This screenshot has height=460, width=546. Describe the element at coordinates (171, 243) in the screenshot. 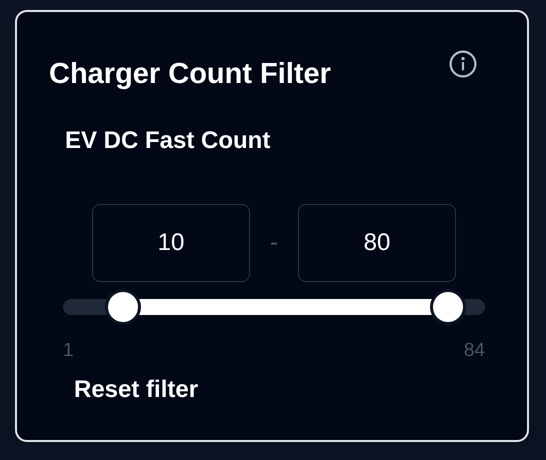

I see `min-input: 10` at that location.